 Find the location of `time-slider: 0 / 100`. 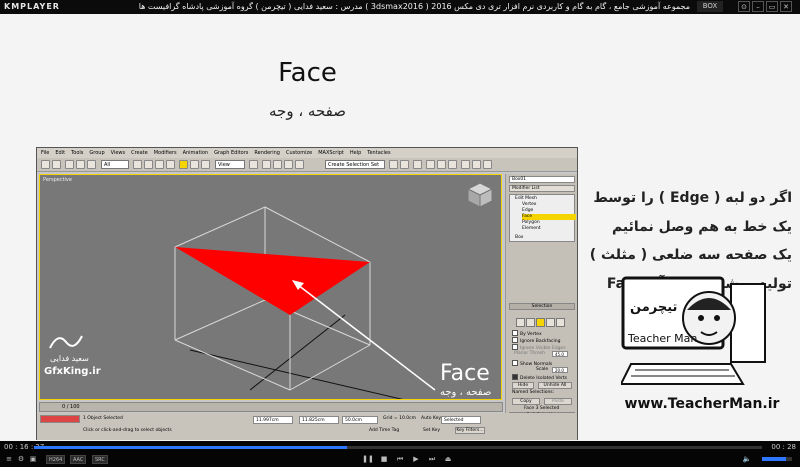

time-slider: 0 / 100 is located at coordinates (271, 407).